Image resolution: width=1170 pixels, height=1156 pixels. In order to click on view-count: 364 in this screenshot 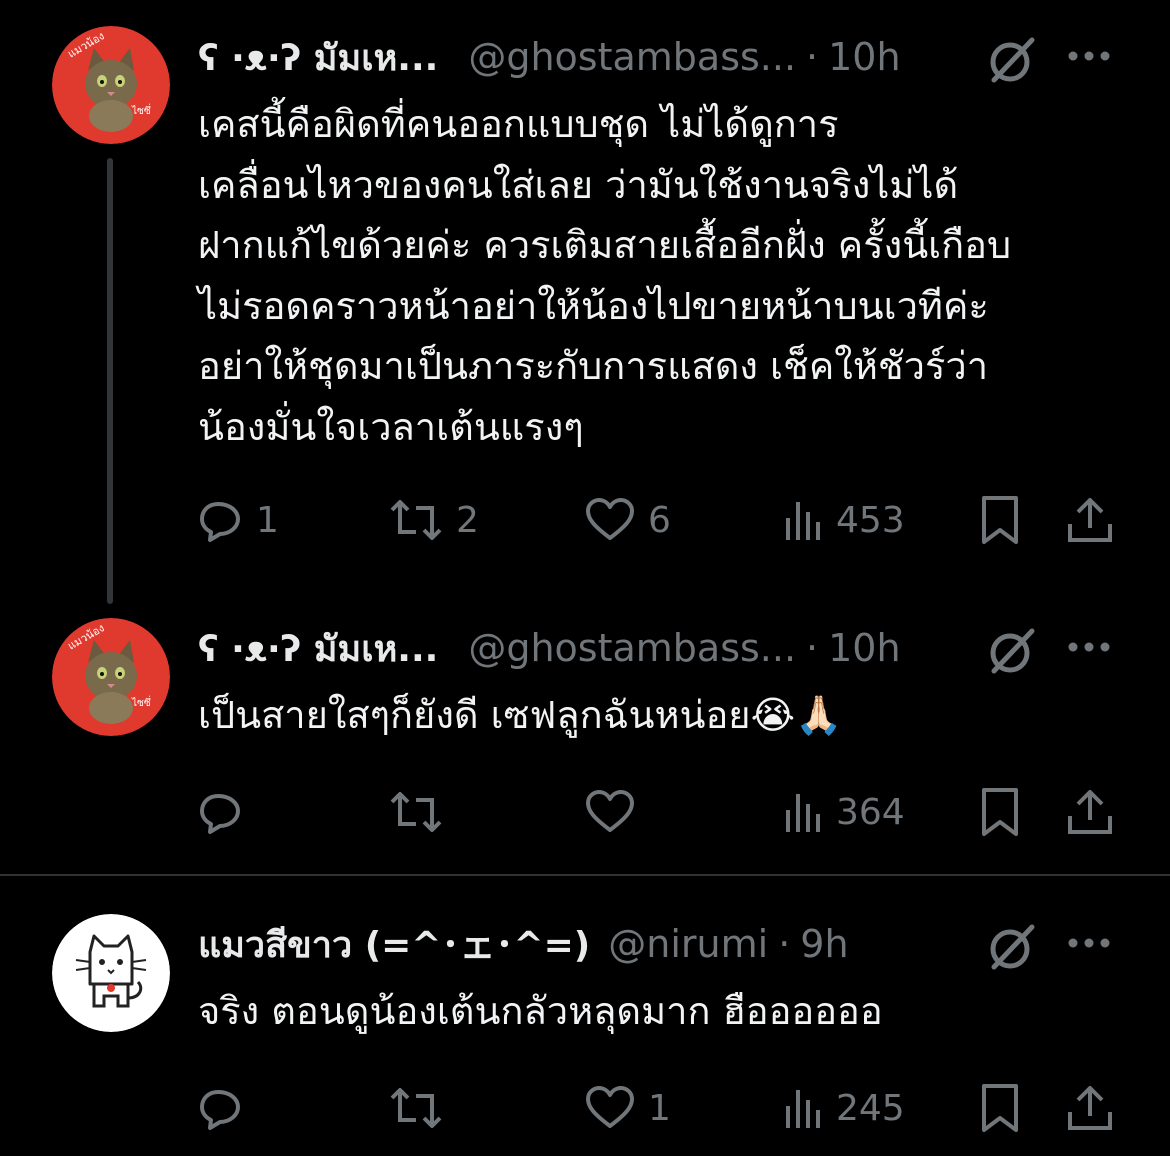, I will do `click(870, 812)`.